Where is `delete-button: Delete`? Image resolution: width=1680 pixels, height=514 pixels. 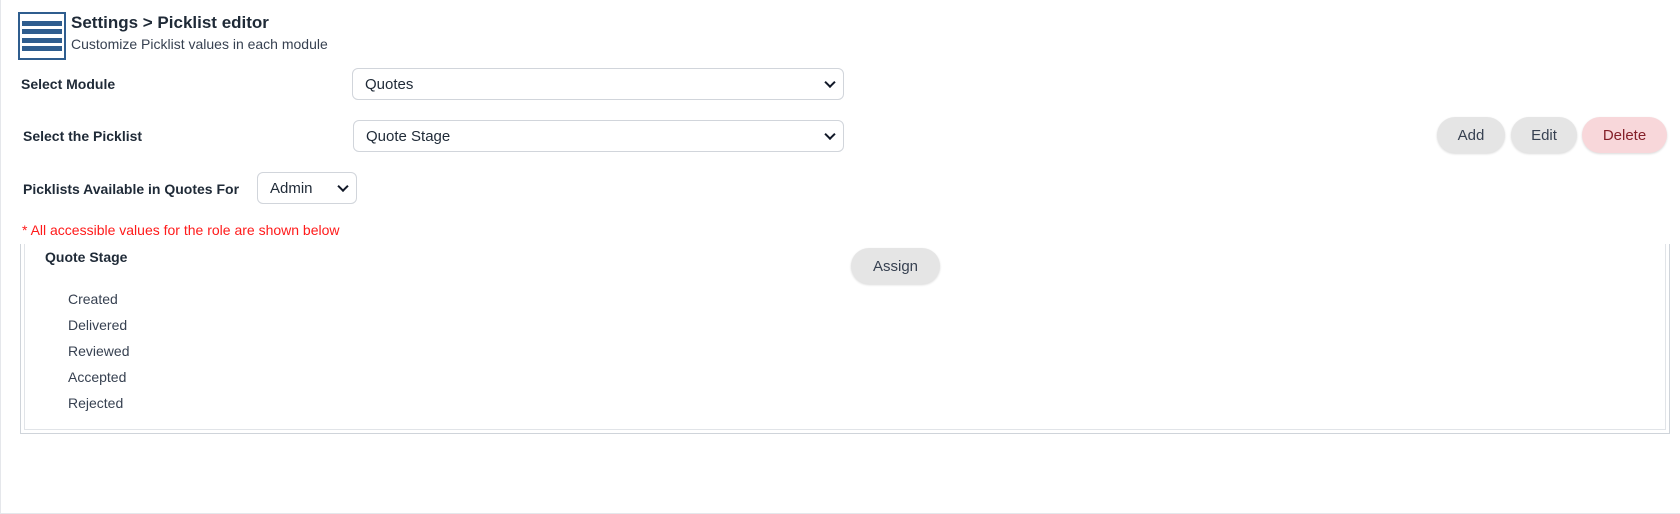 delete-button: Delete is located at coordinates (1624, 135).